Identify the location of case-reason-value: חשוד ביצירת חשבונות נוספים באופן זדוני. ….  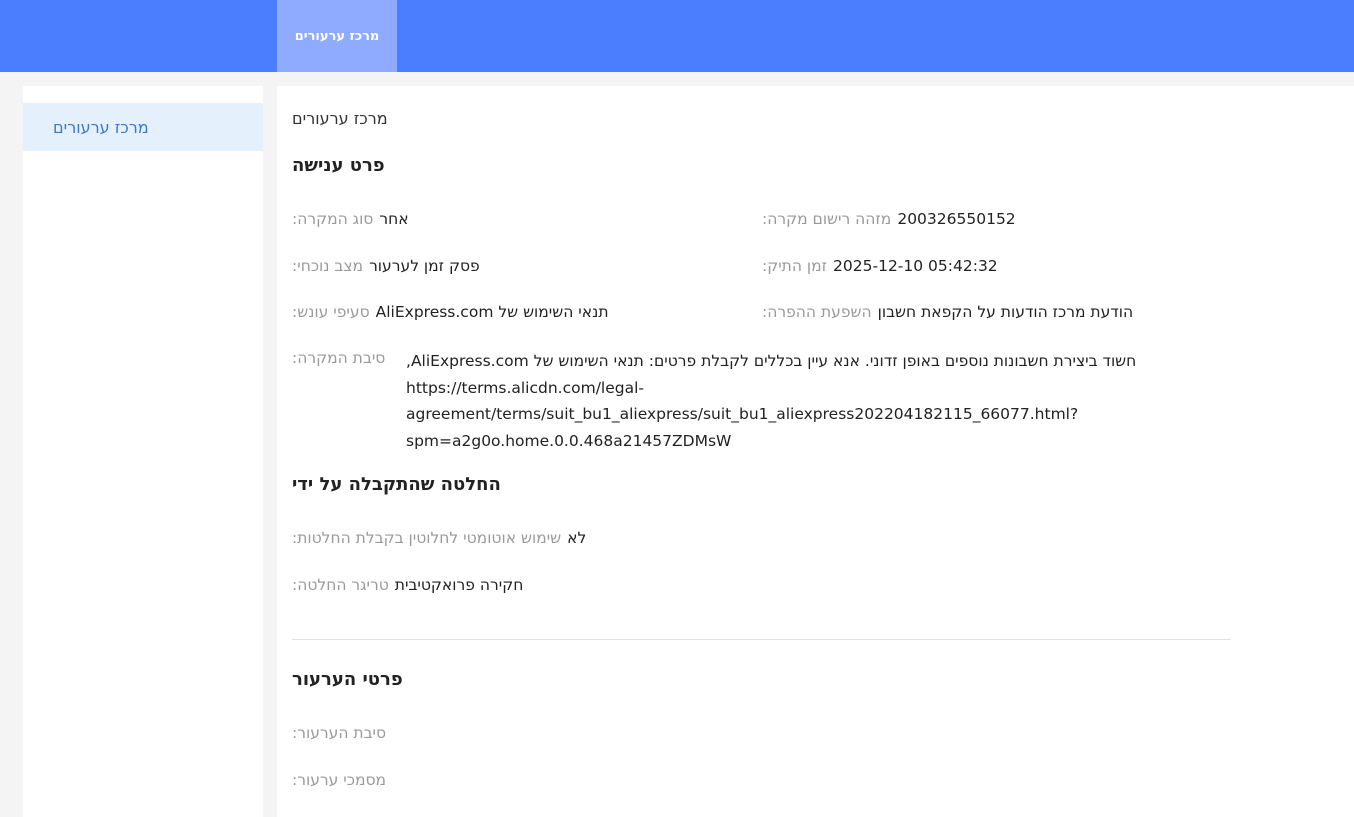
(796, 401).